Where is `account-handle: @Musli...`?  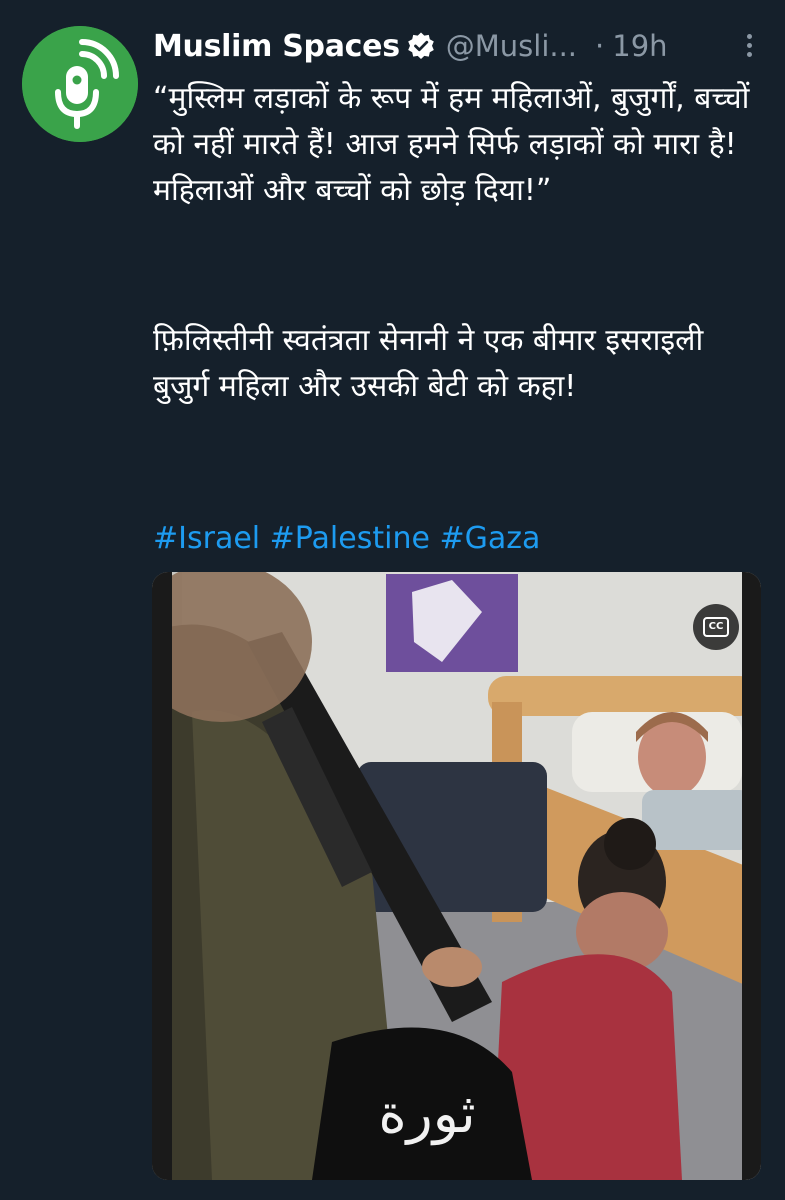
account-handle: @Musli... is located at coordinates (511, 46).